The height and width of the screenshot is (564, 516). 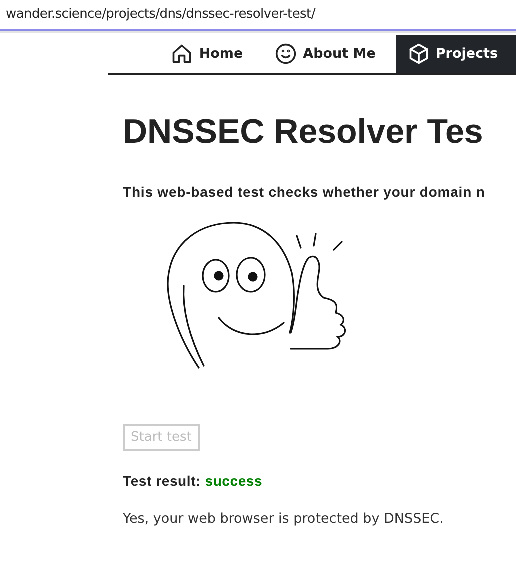 I want to click on cube-icon, so click(x=419, y=54).